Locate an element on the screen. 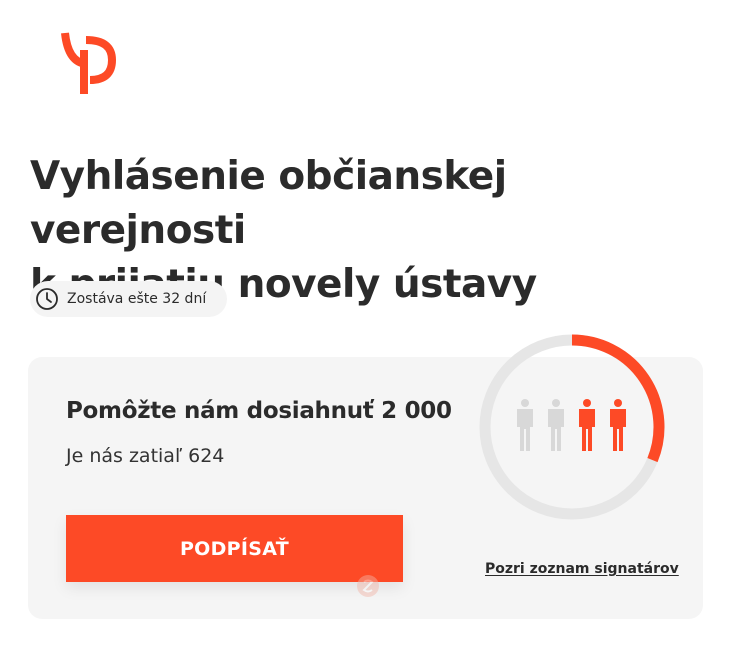 The width and height of the screenshot is (731, 656). goal-heading: Pomôžte nám dosiahnuť 2 000 is located at coordinates (259, 411).